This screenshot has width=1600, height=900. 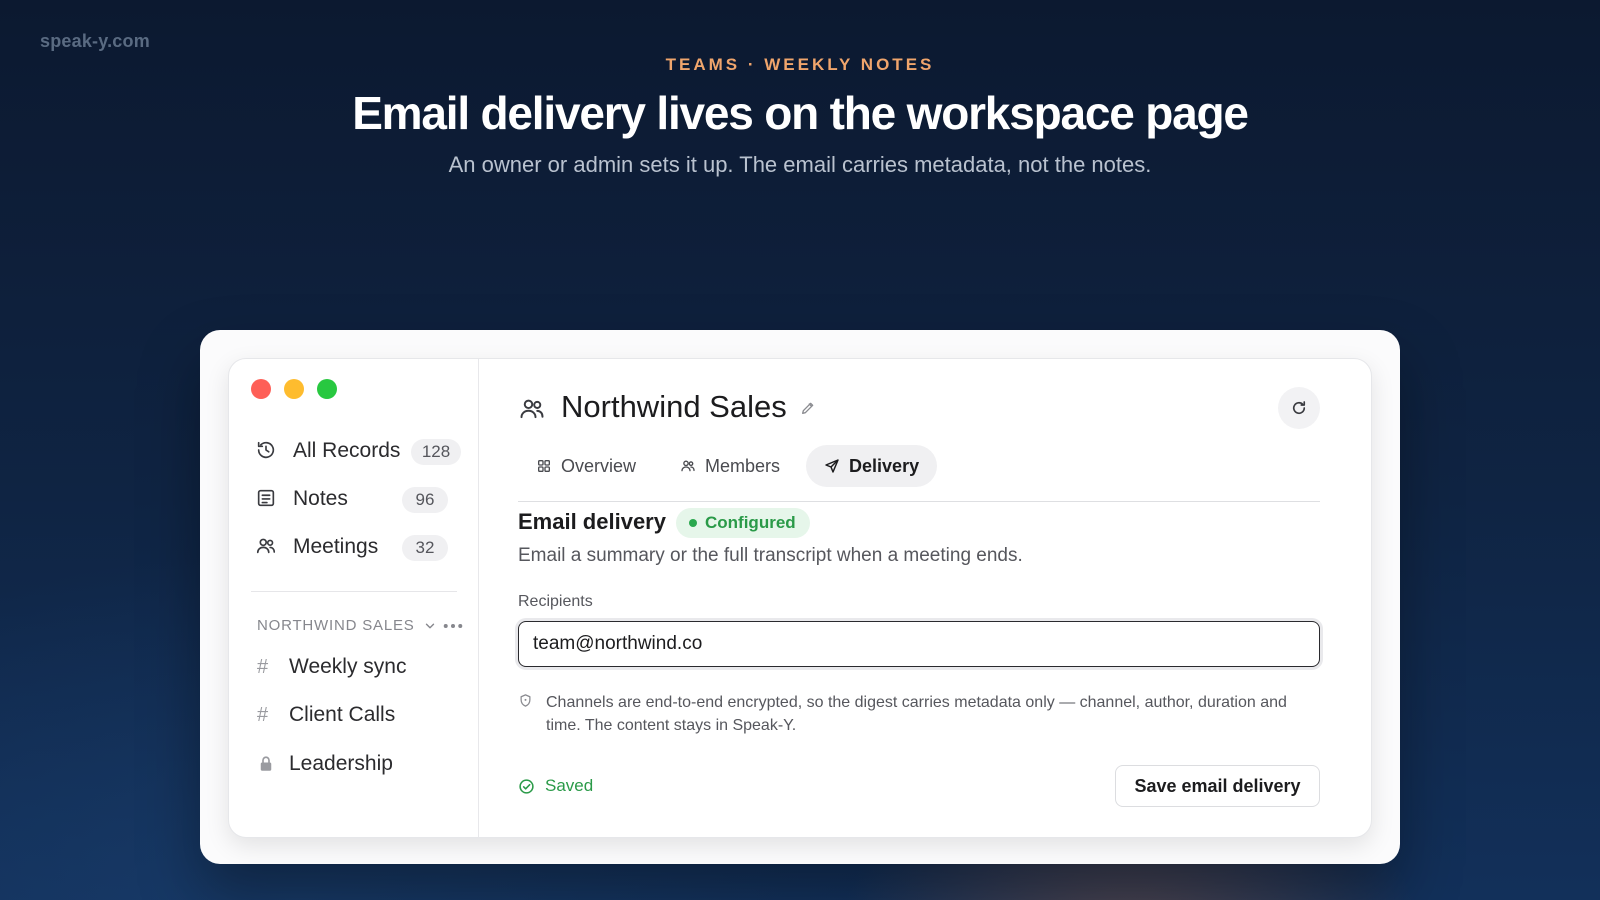 What do you see at coordinates (599, 465) in the screenshot?
I see `tab-label: Overview` at bounding box center [599, 465].